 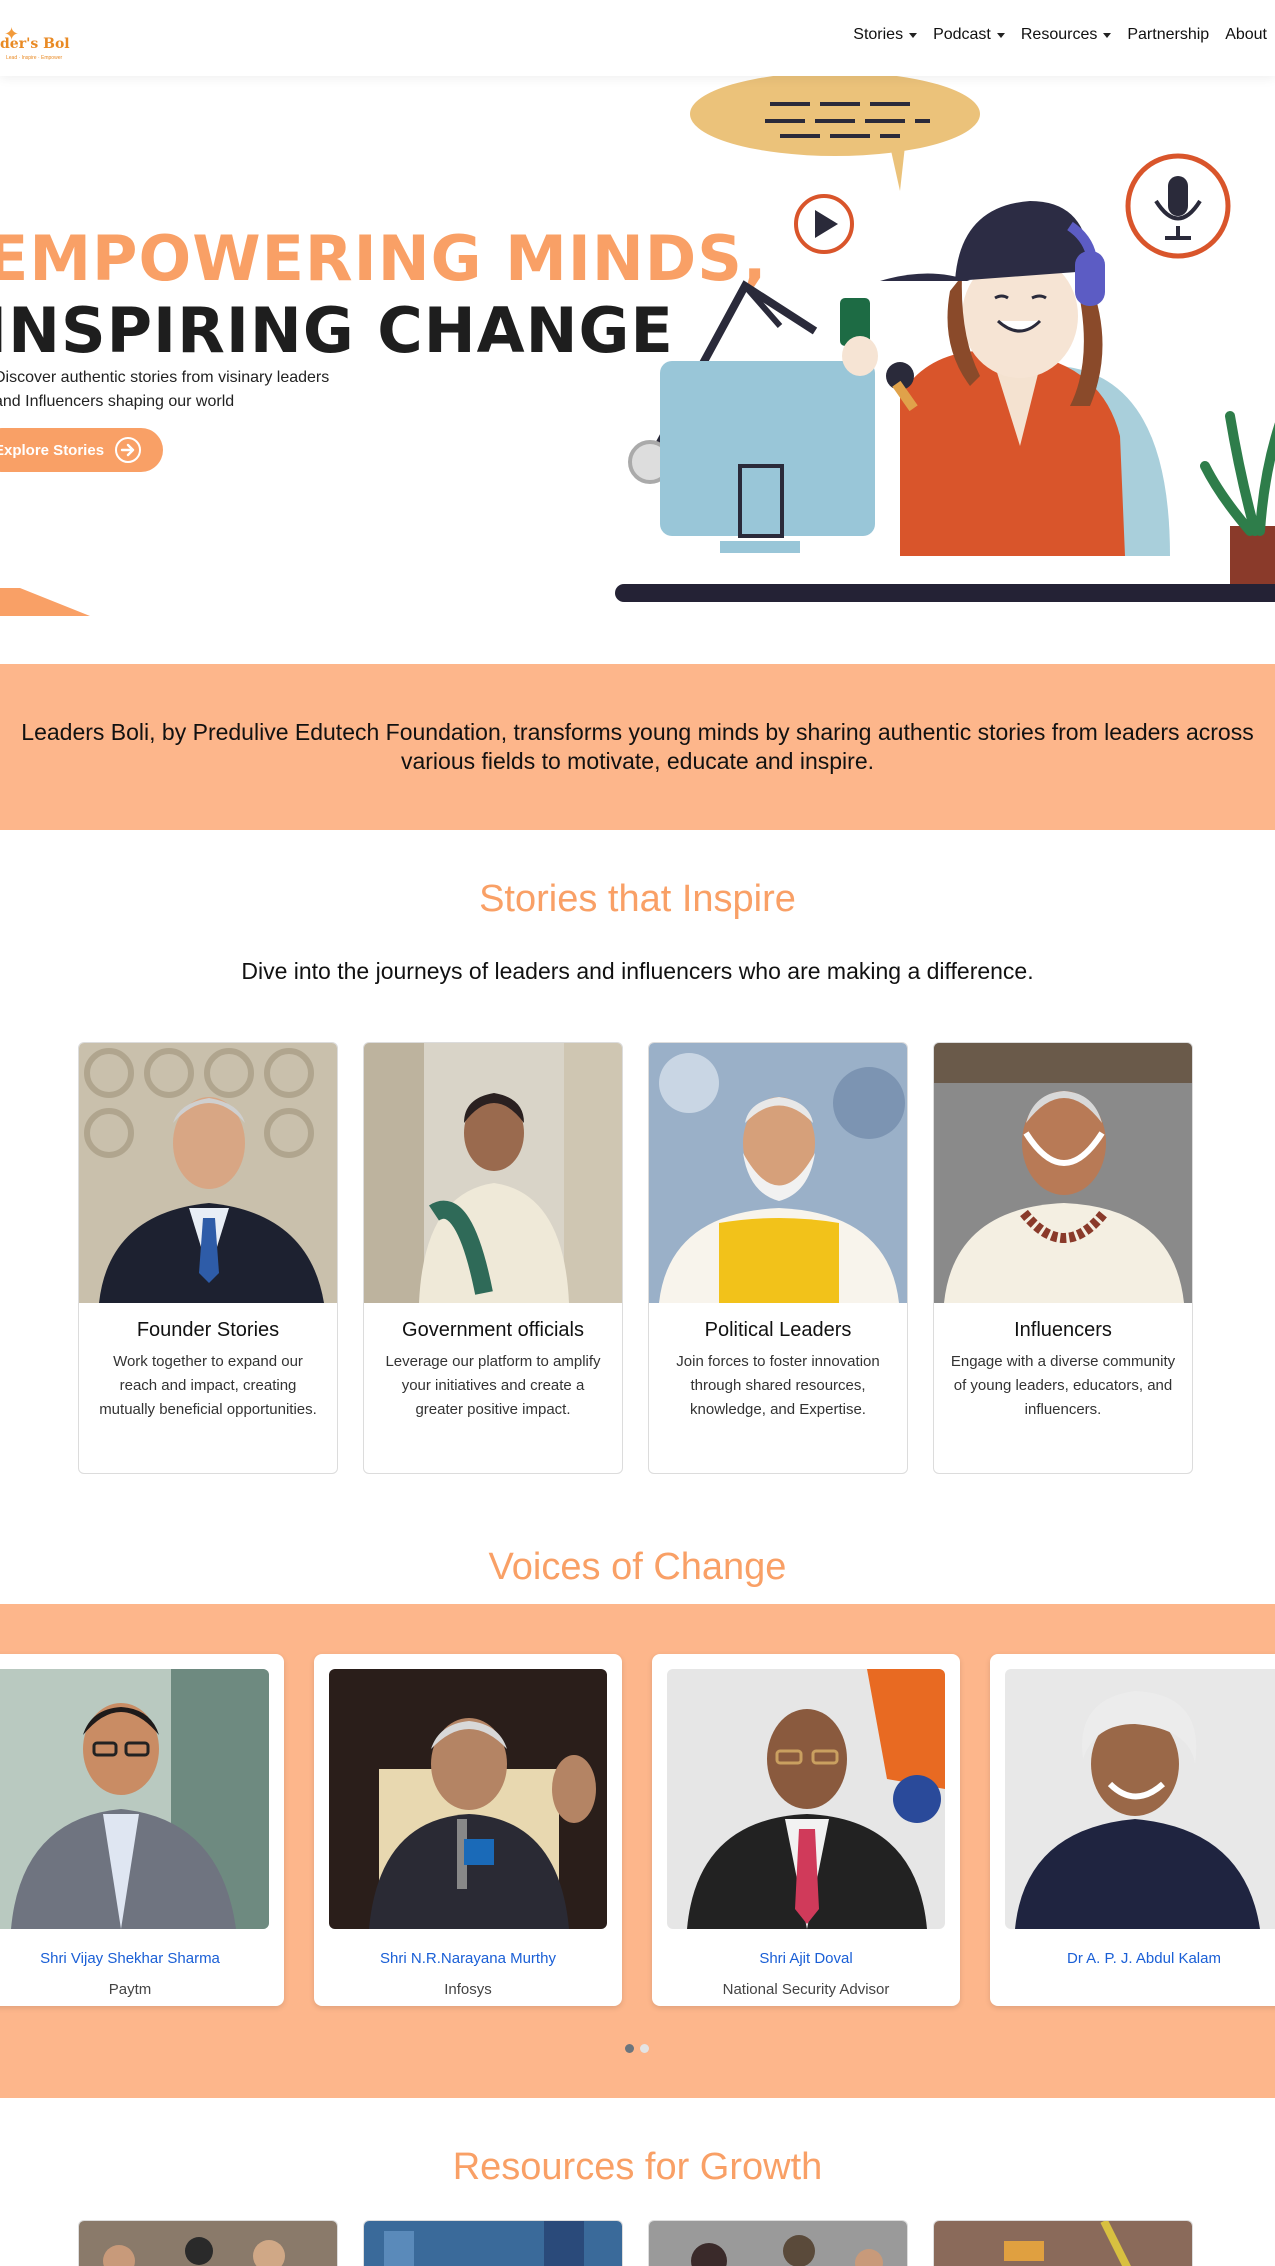 What do you see at coordinates (637, 899) in the screenshot?
I see `stories-title: Stories that Inspire` at bounding box center [637, 899].